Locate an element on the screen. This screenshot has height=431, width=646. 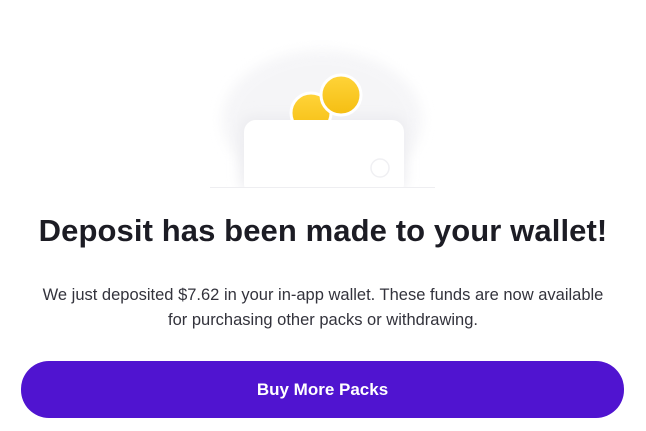
buy-more-packs-button: Buy More Packs is located at coordinates (322, 389).